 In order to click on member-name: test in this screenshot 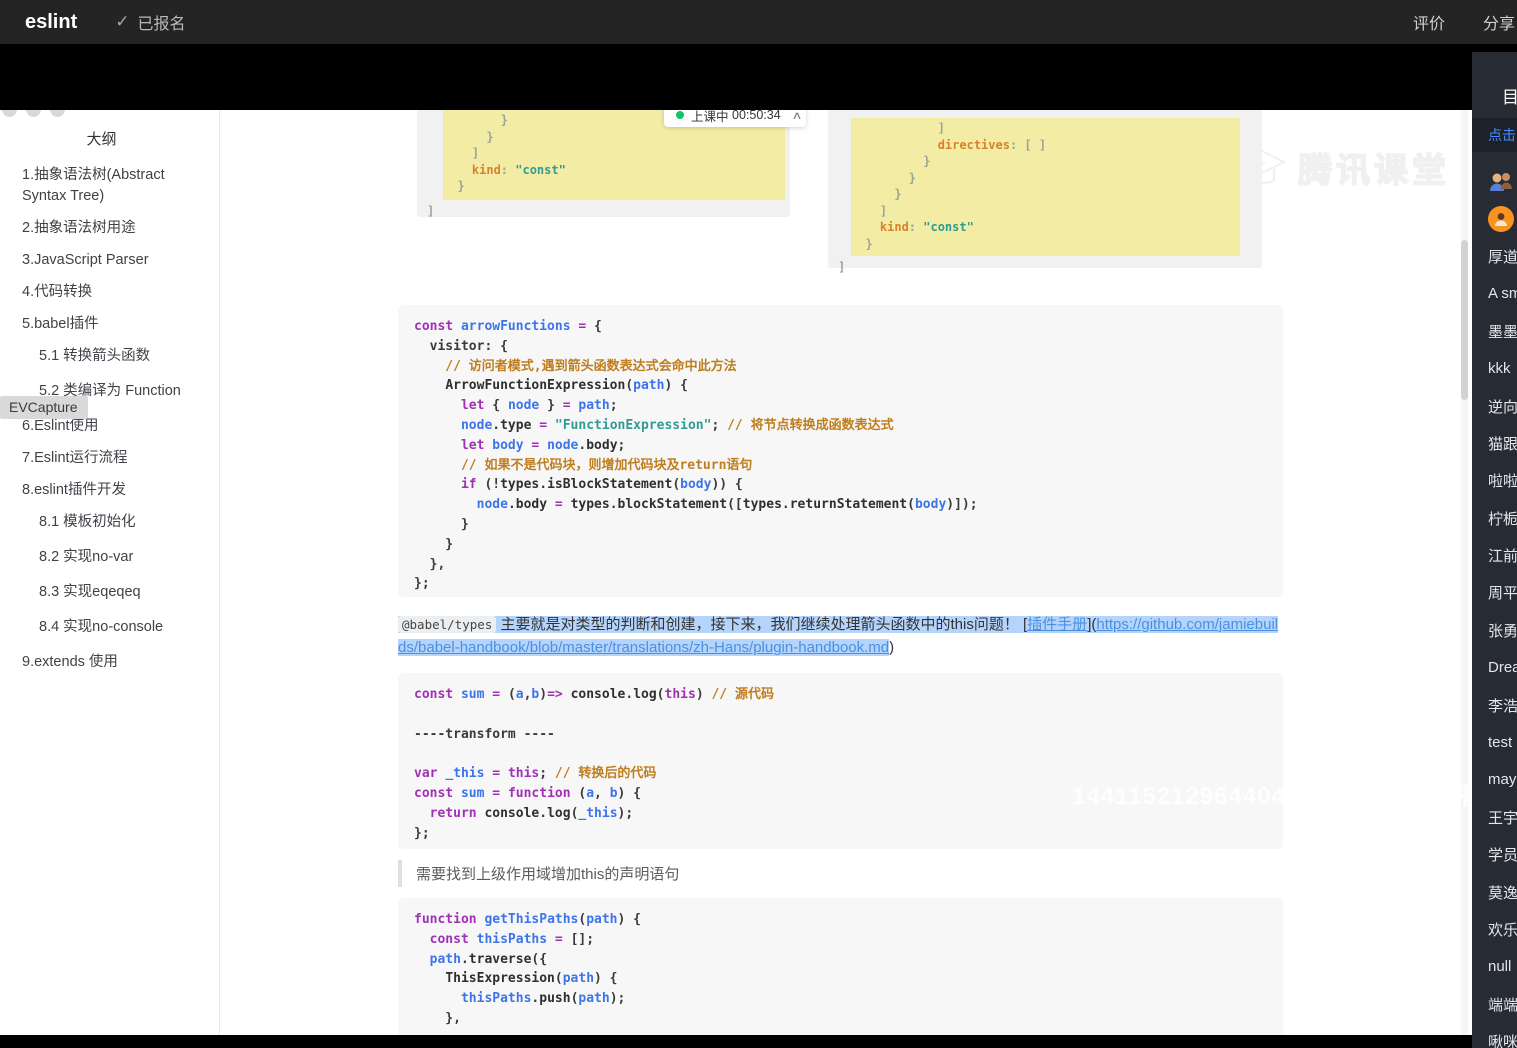, I will do `click(1500, 743)`.